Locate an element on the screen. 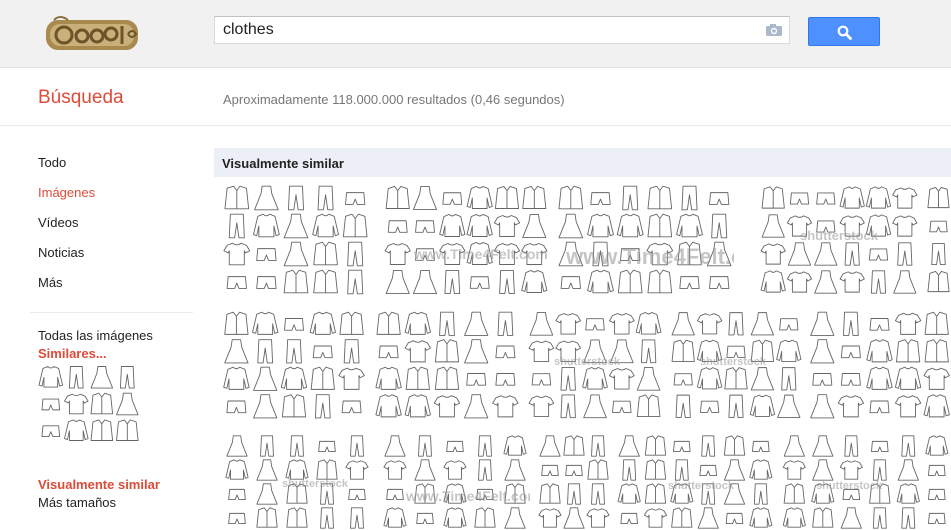 This screenshot has height=530, width=951. nav-item-noticias: Noticias is located at coordinates (61, 252).